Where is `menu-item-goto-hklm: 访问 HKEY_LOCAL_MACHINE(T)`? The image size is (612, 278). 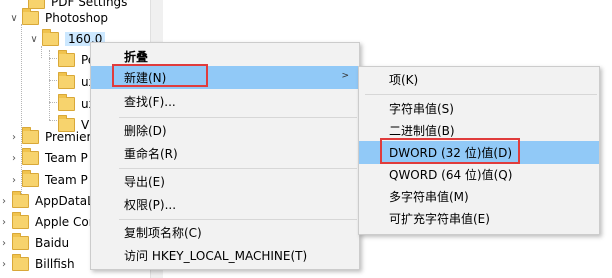
menu-item-goto-hklm: 访问 HKEY_LOCAL_MACHINE(T) is located at coordinates (225, 255).